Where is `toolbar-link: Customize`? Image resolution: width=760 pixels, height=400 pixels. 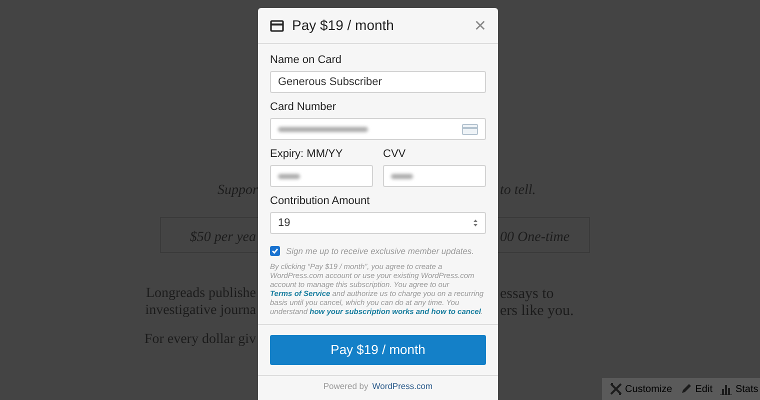 toolbar-link: Customize is located at coordinates (641, 389).